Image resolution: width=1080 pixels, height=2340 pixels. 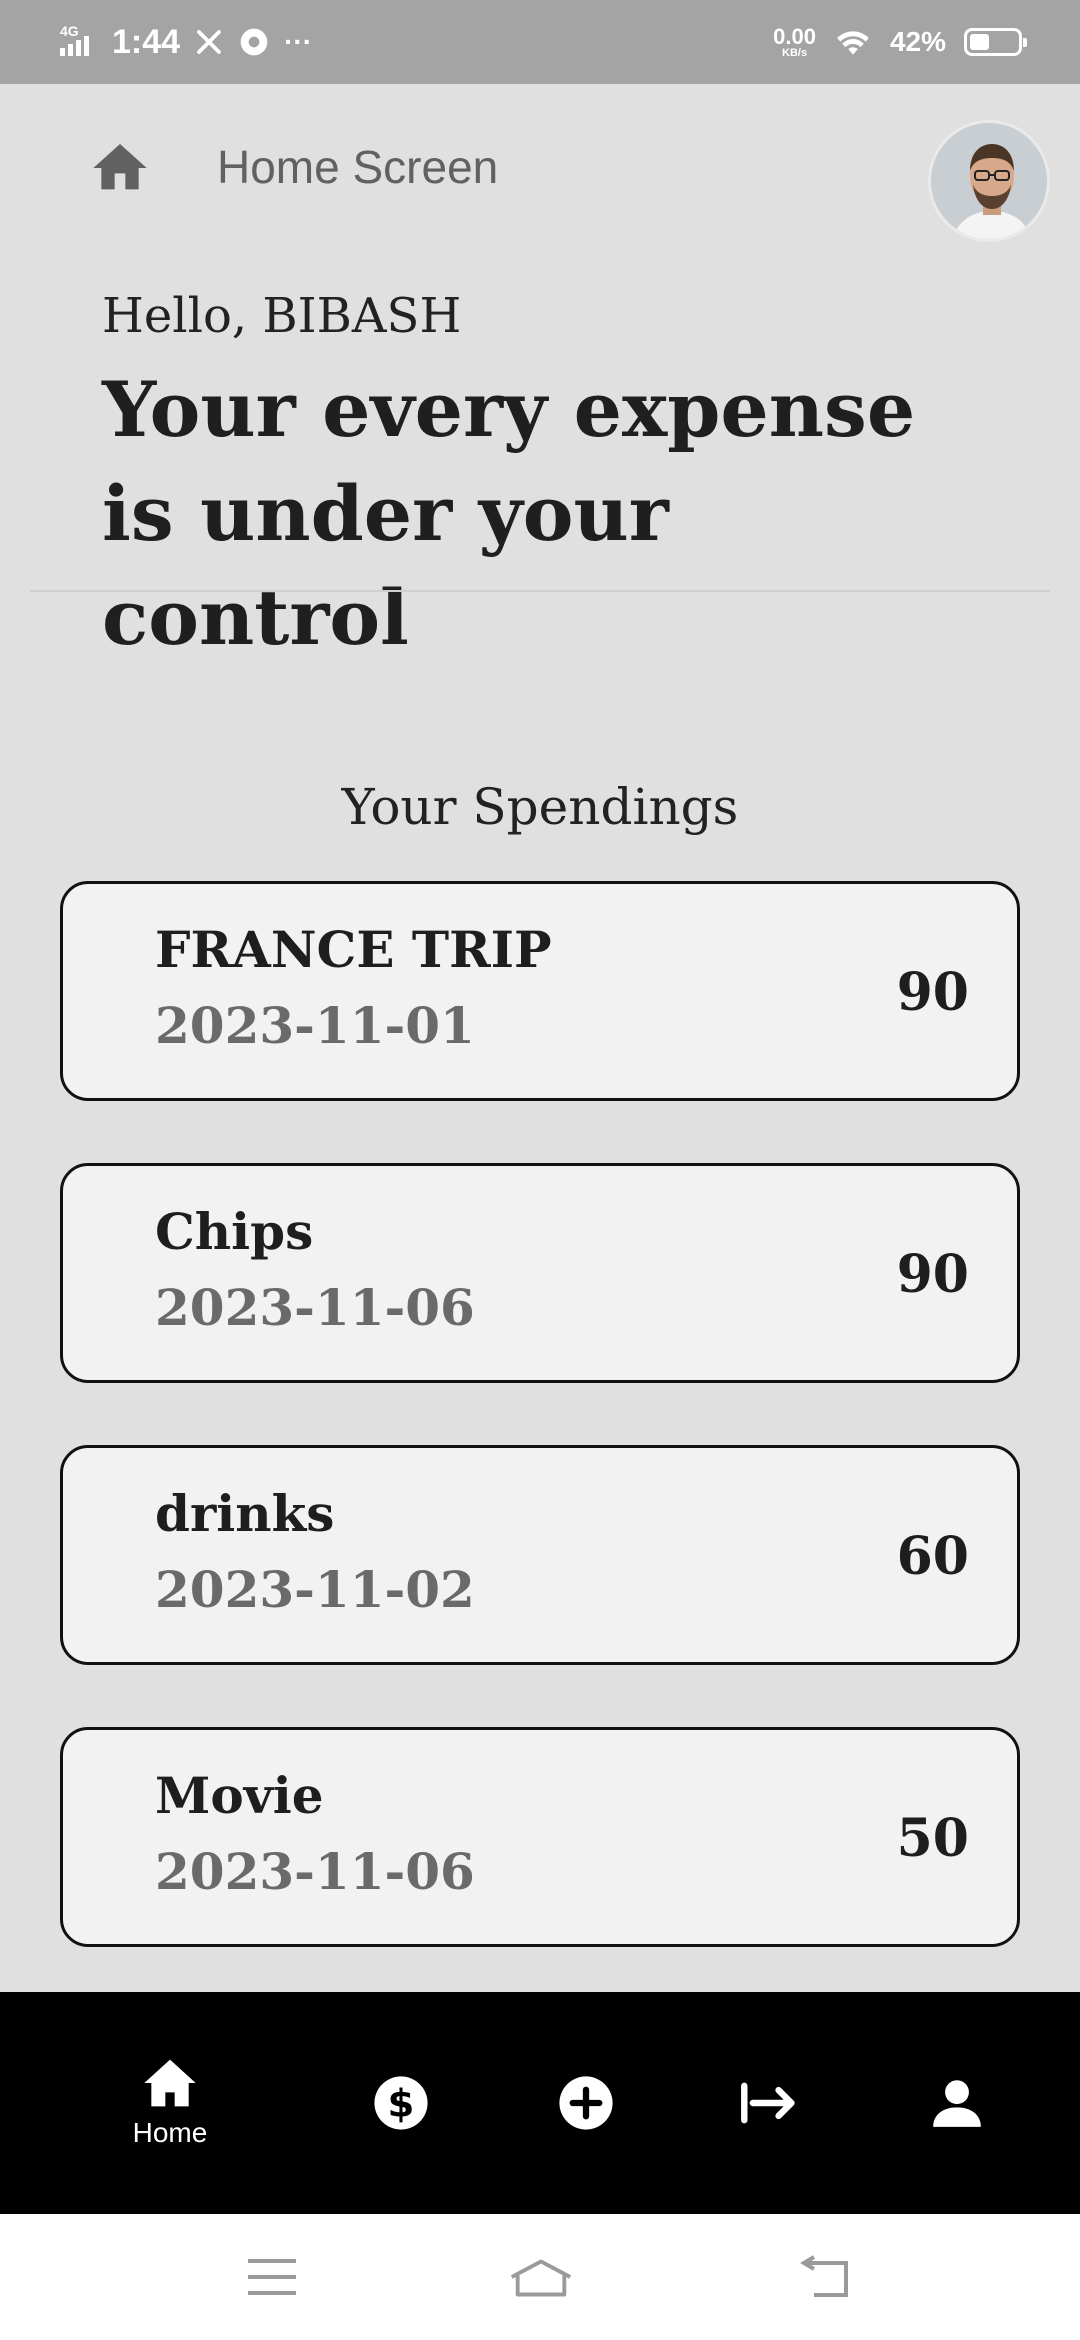 What do you see at coordinates (540, 42) in the screenshot?
I see `status-bar: 4G 1:44 ··· 0.00 KB/s 42%` at bounding box center [540, 42].